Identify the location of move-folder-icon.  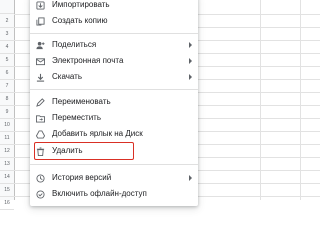
(40, 118).